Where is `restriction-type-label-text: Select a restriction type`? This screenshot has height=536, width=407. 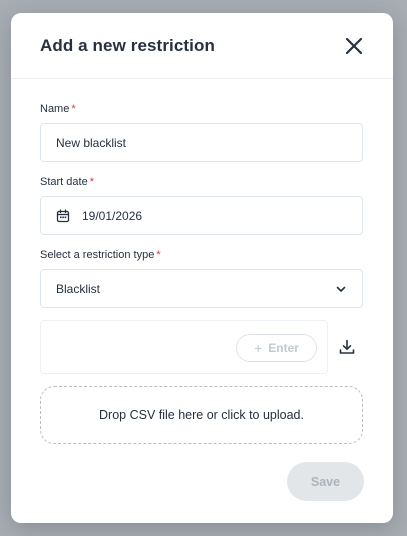 restriction-type-label-text: Select a restriction type is located at coordinates (97, 255).